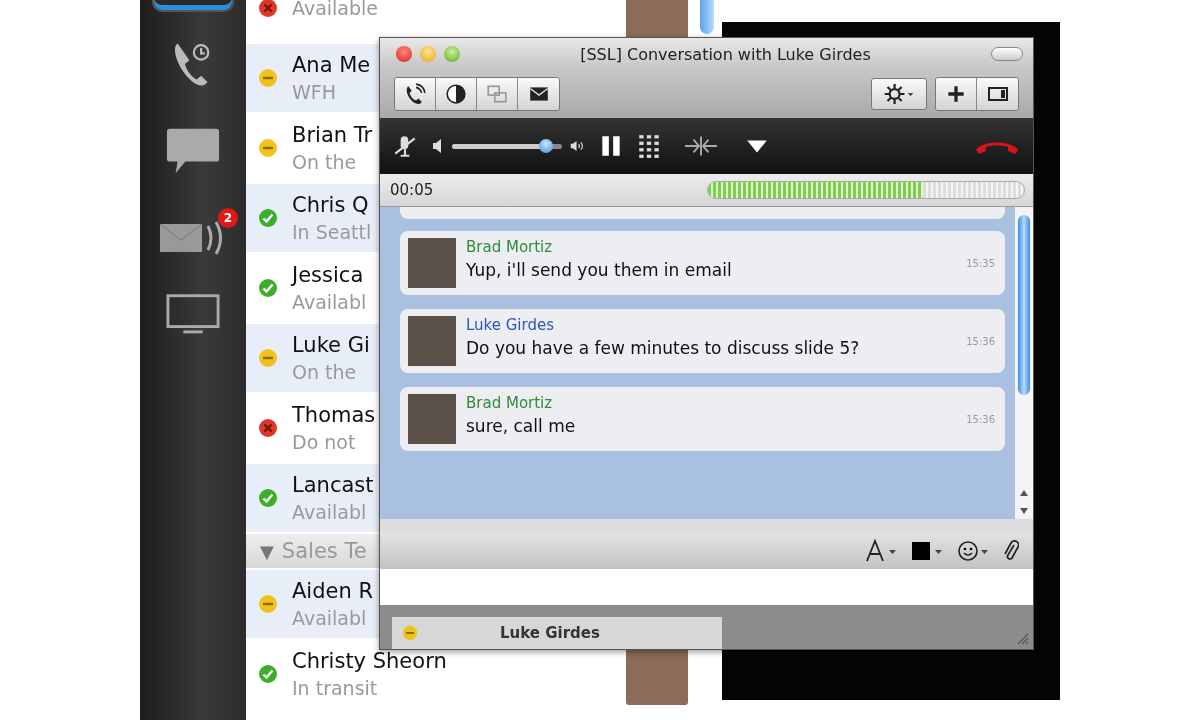  Describe the element at coordinates (332, 135) in the screenshot. I see `contact-name: Brian Tr` at that location.